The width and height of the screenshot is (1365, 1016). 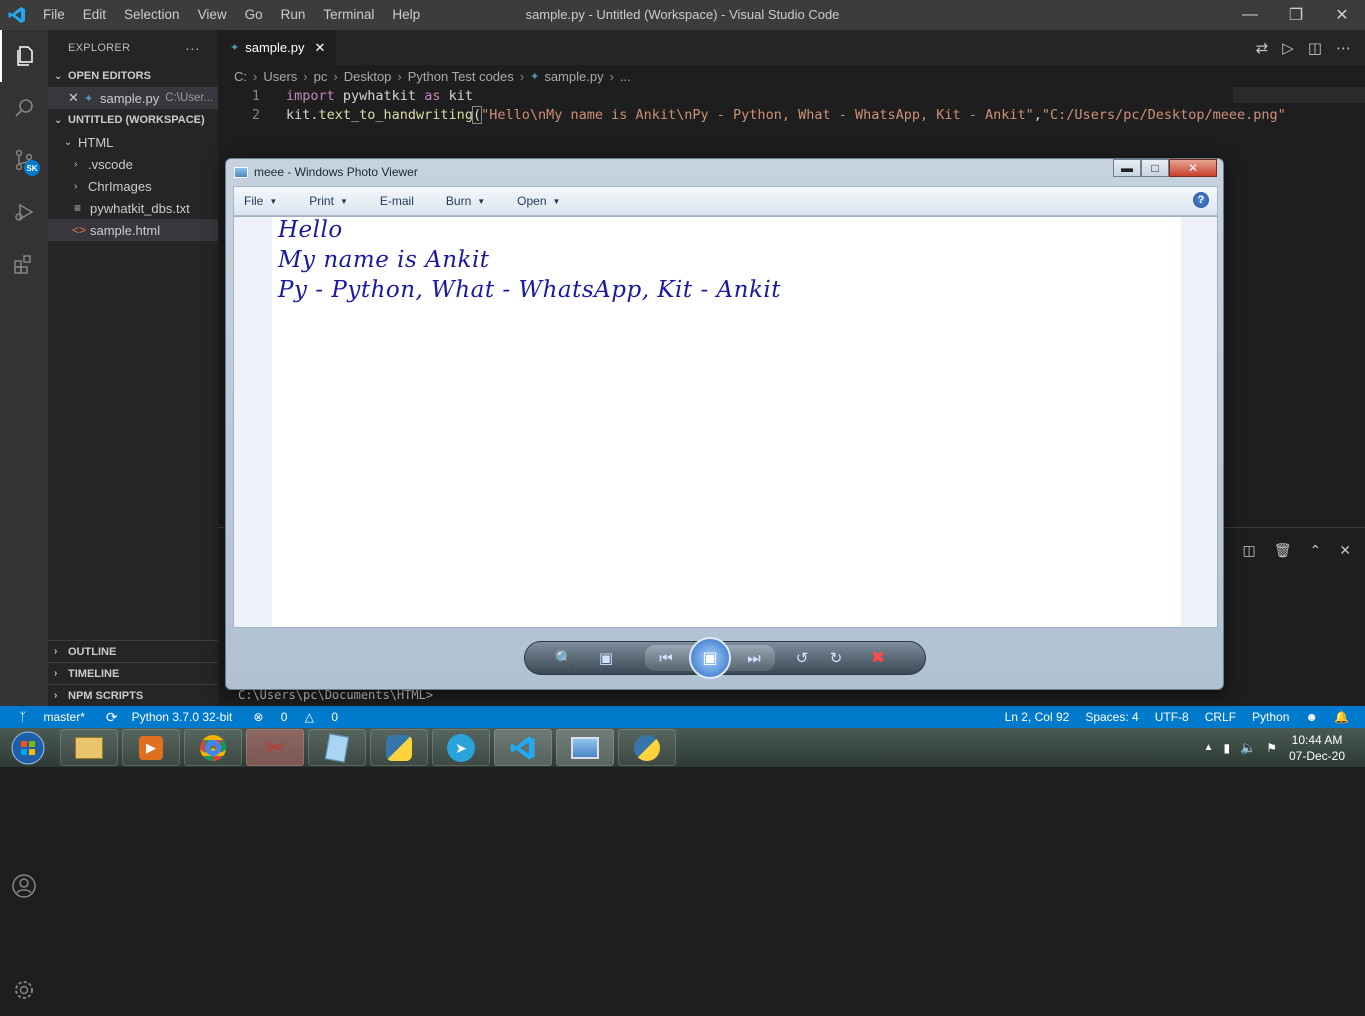 I want to click on split-terminal-icon: ◫, so click(x=1249, y=550).